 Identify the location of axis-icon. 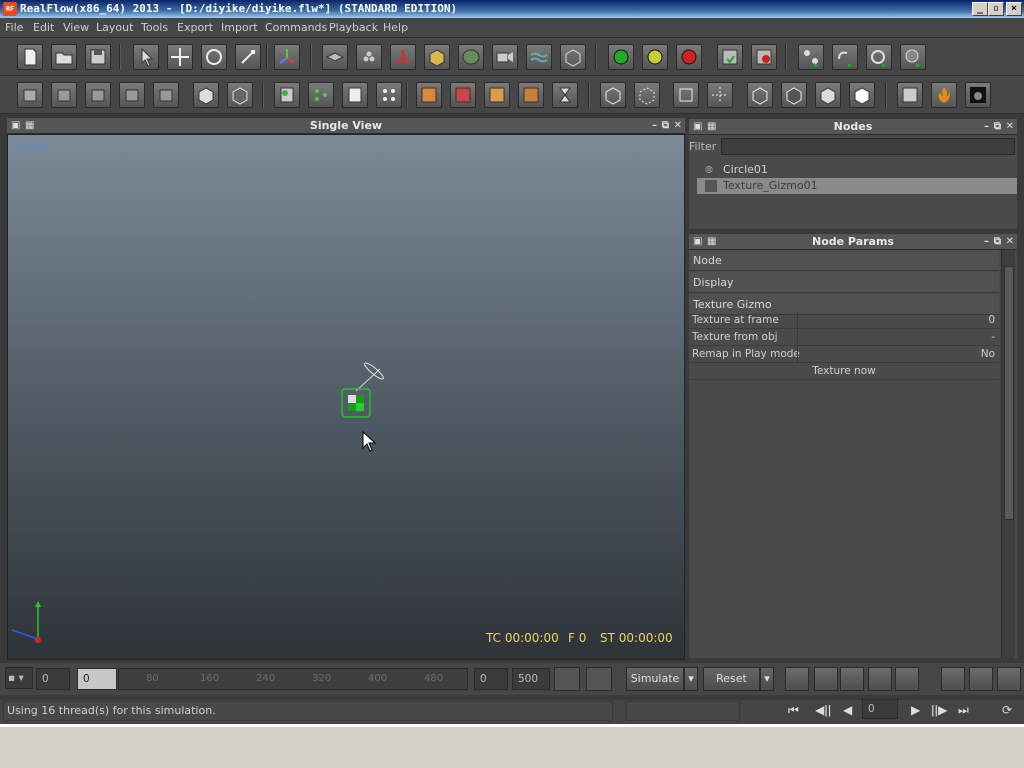
(287, 57).